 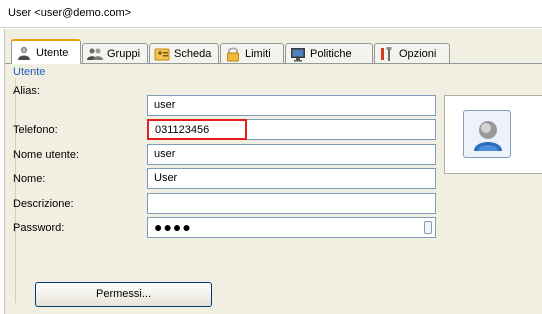 What do you see at coordinates (193, 53) in the screenshot?
I see `tab-label: Scheda` at bounding box center [193, 53].